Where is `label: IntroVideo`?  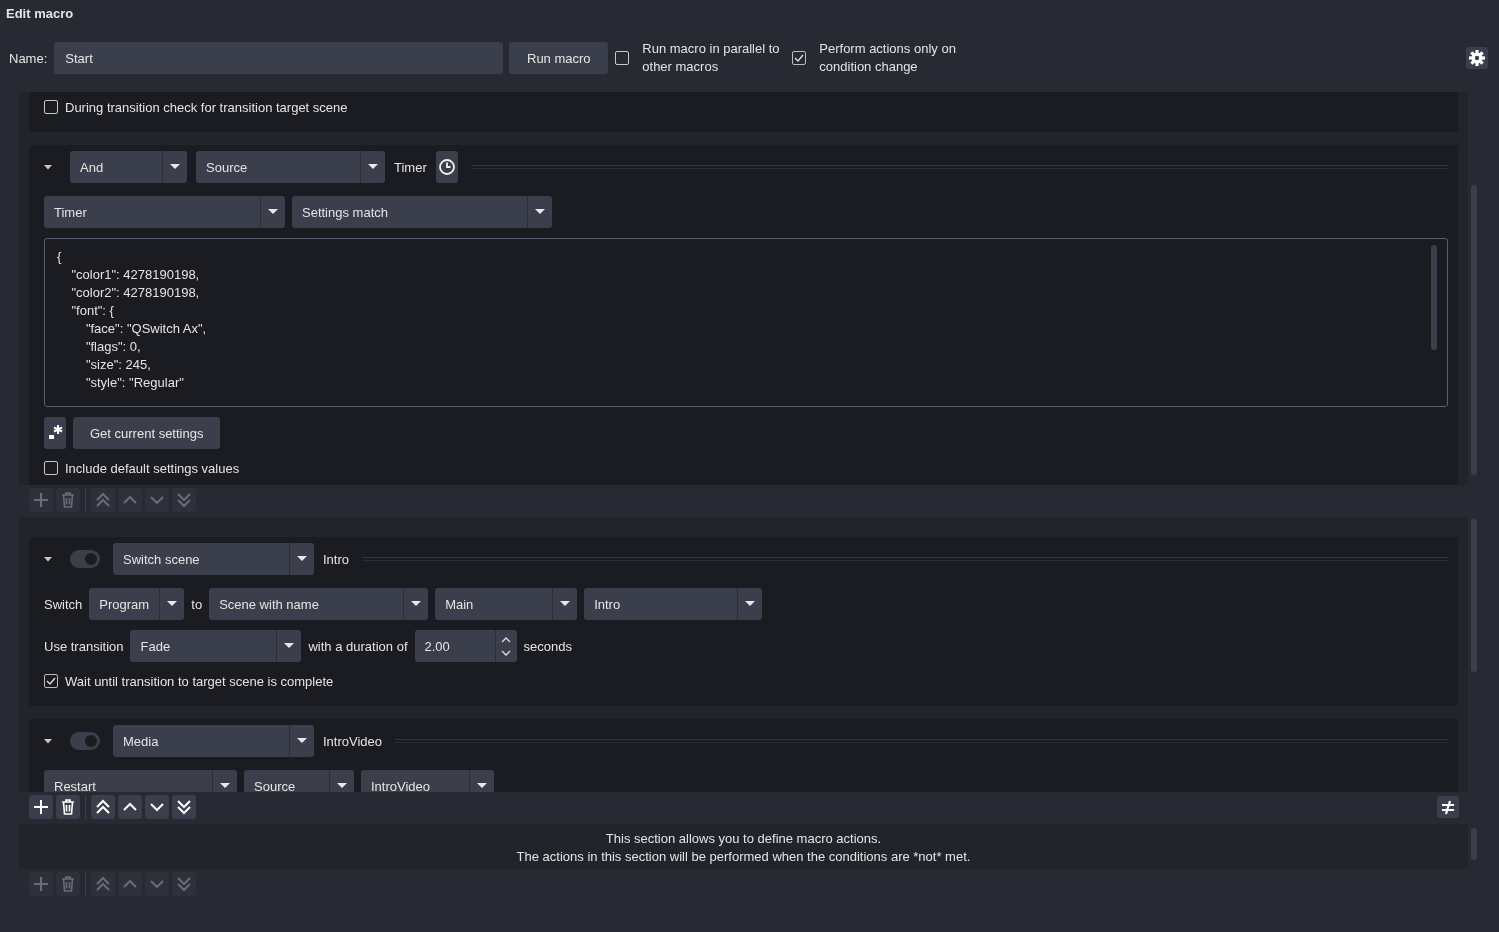
label: IntroVideo is located at coordinates (353, 741).